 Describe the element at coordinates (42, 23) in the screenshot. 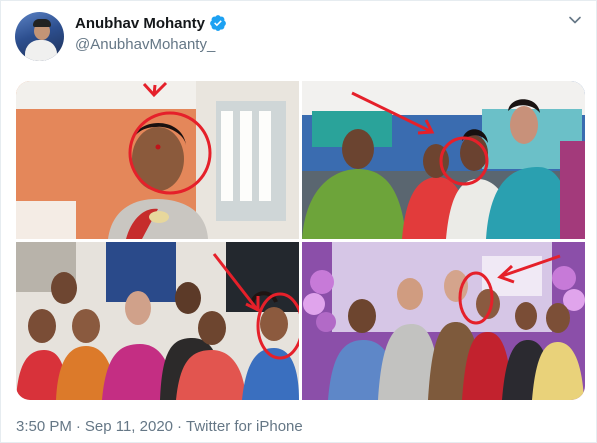

I see `avatar-hair` at that location.